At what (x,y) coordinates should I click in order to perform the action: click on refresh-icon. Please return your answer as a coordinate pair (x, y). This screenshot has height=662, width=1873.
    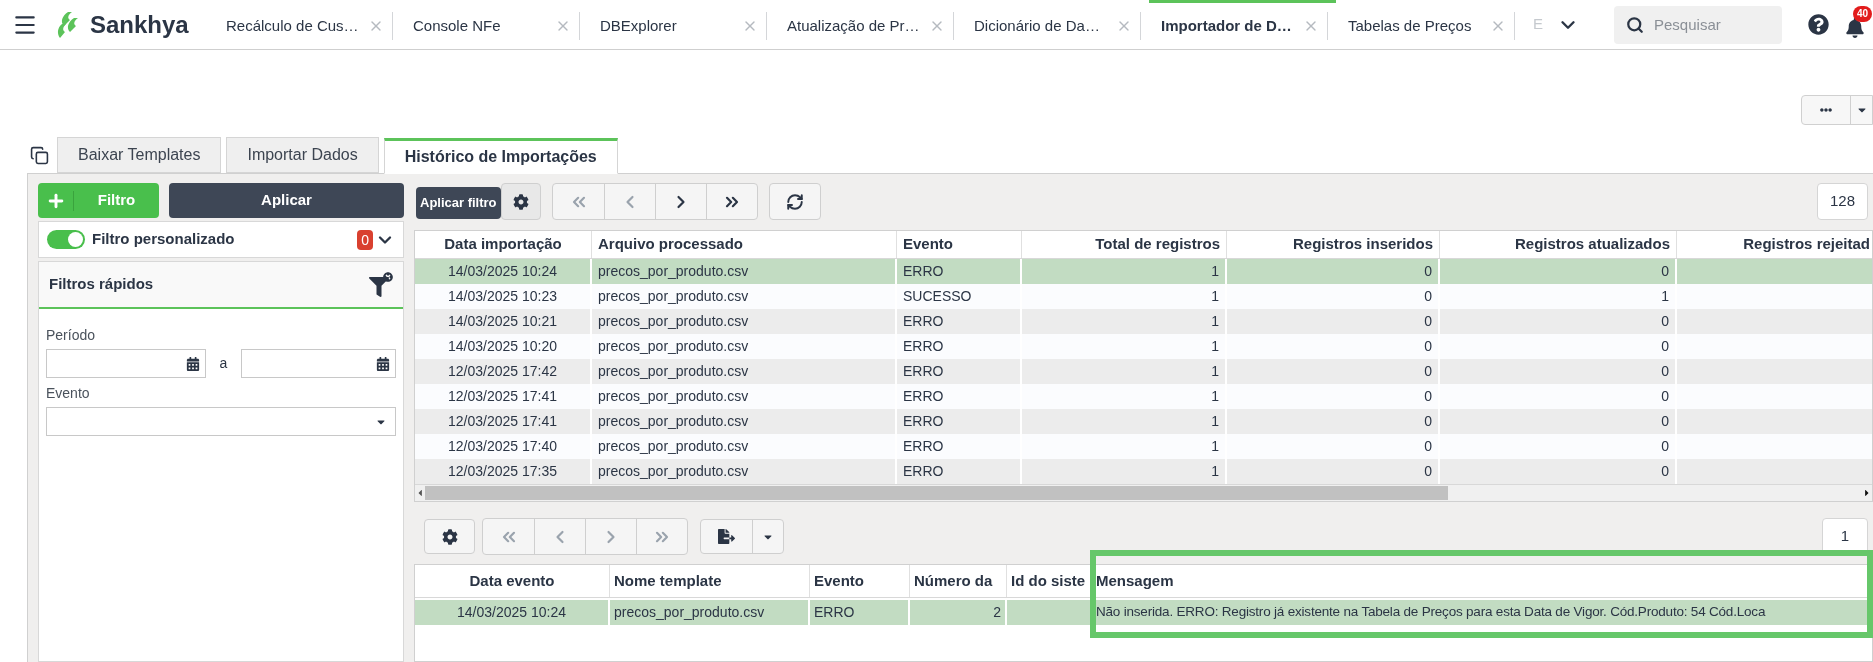
    Looking at the image, I should click on (795, 201).